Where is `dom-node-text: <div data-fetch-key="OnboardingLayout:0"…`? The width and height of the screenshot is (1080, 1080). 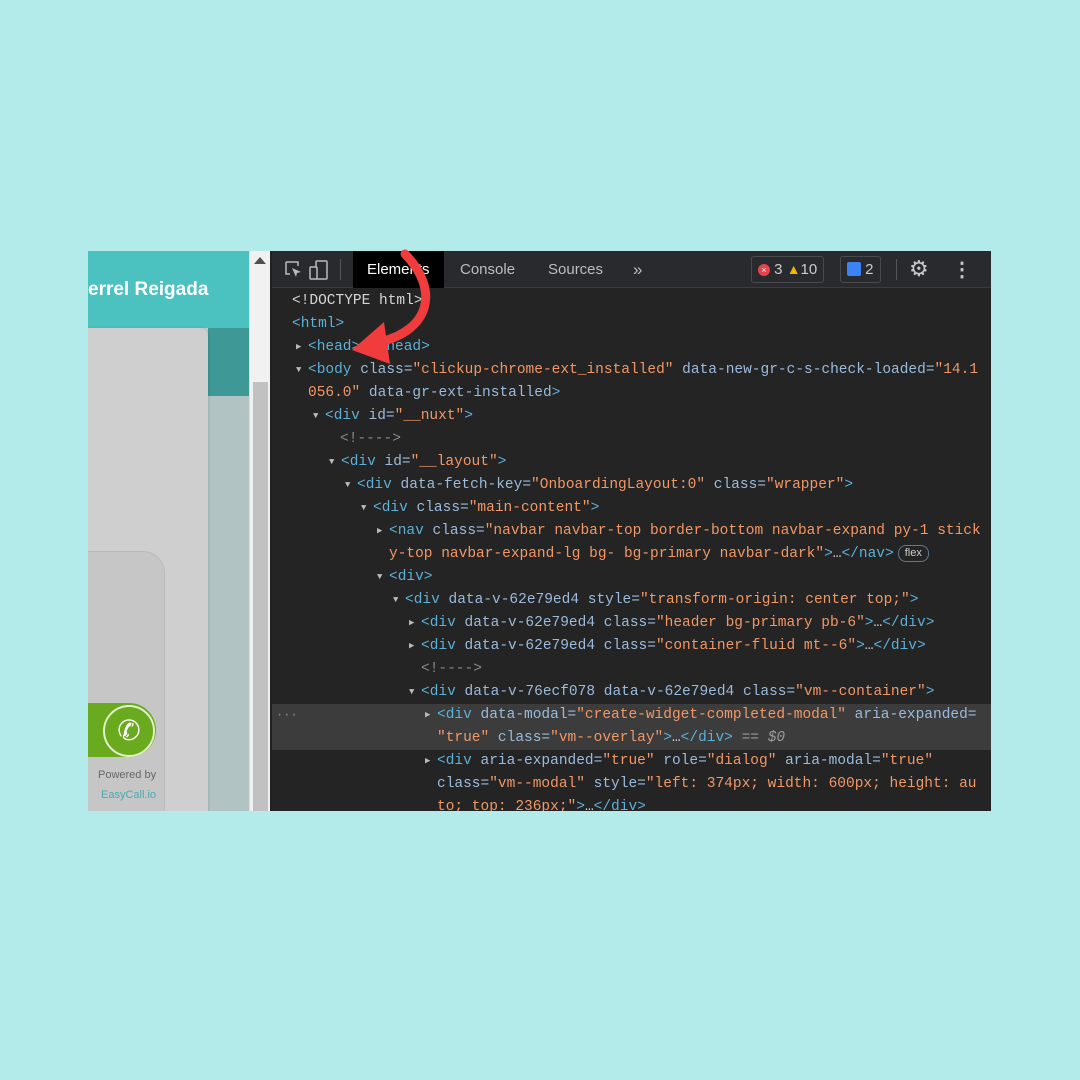
dom-node-text: <div data-fetch-key="OnboardingLayout:0"… is located at coordinates (605, 485).